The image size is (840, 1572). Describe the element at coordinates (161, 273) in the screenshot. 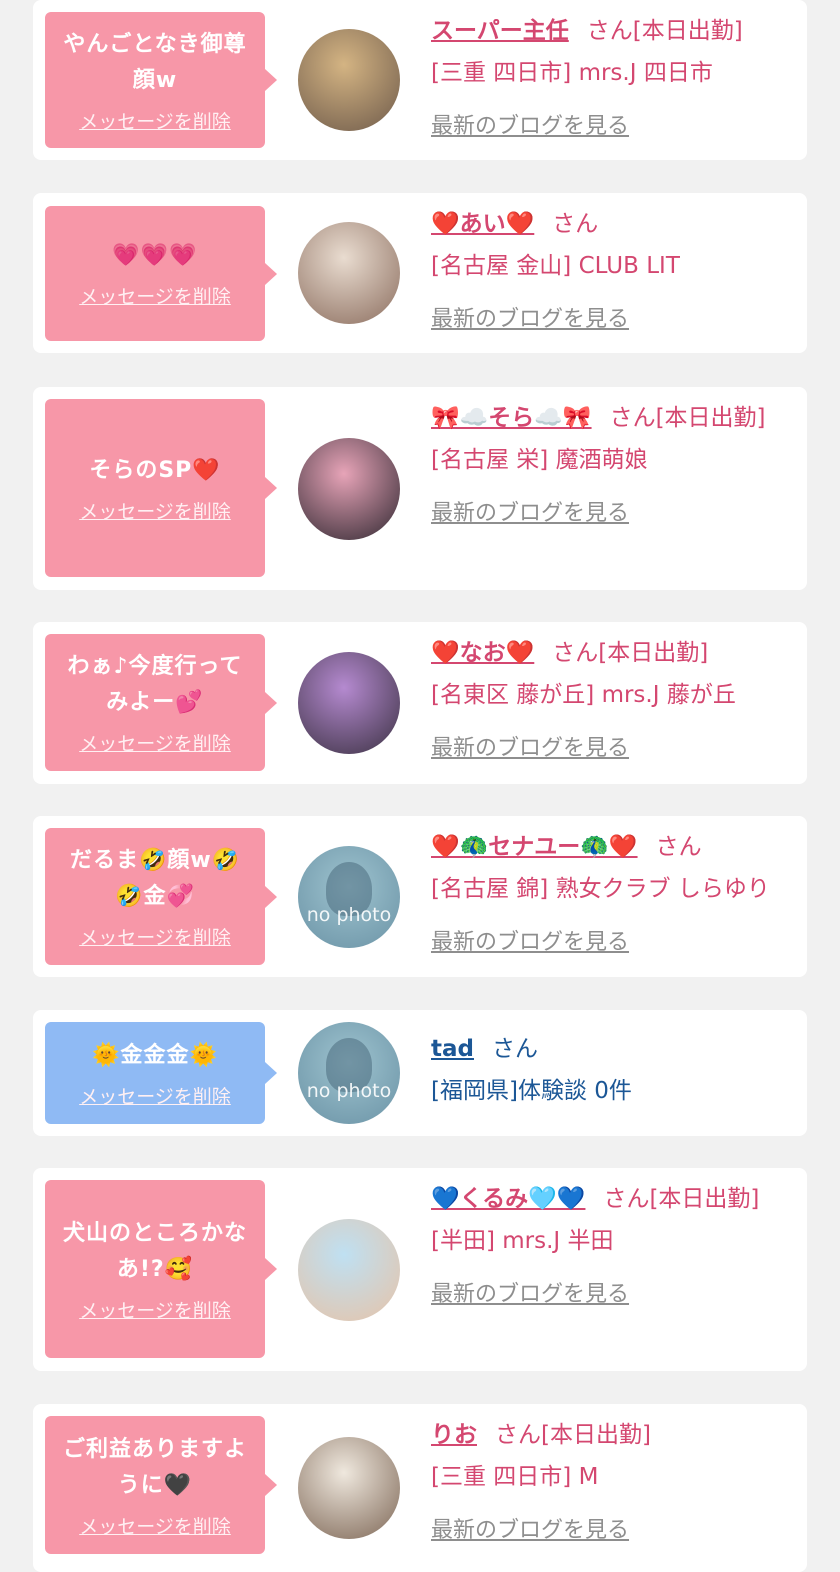

I see `message-bubble: 💗💗💗 メッセージを削除` at that location.